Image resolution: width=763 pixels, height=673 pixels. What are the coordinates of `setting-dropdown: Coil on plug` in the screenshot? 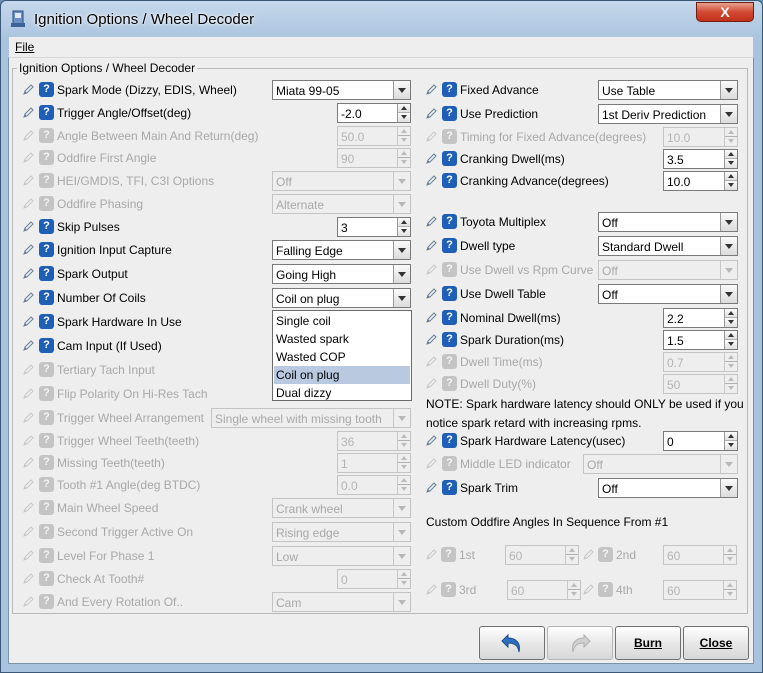 It's located at (341, 298).